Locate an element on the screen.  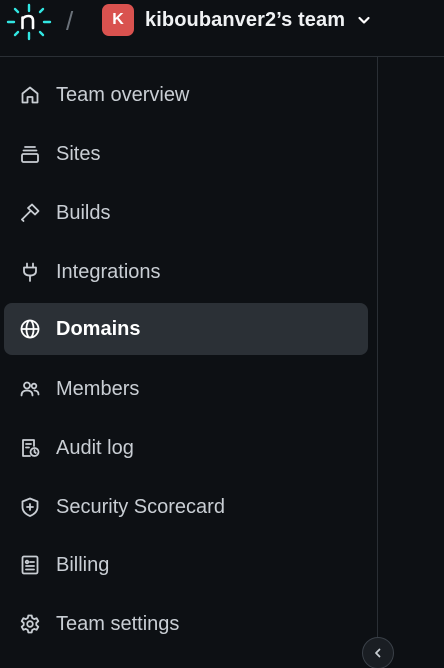
gear-icon is located at coordinates (30, 624).